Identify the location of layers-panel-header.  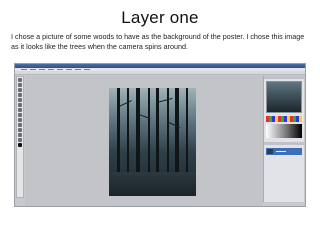
(284, 143).